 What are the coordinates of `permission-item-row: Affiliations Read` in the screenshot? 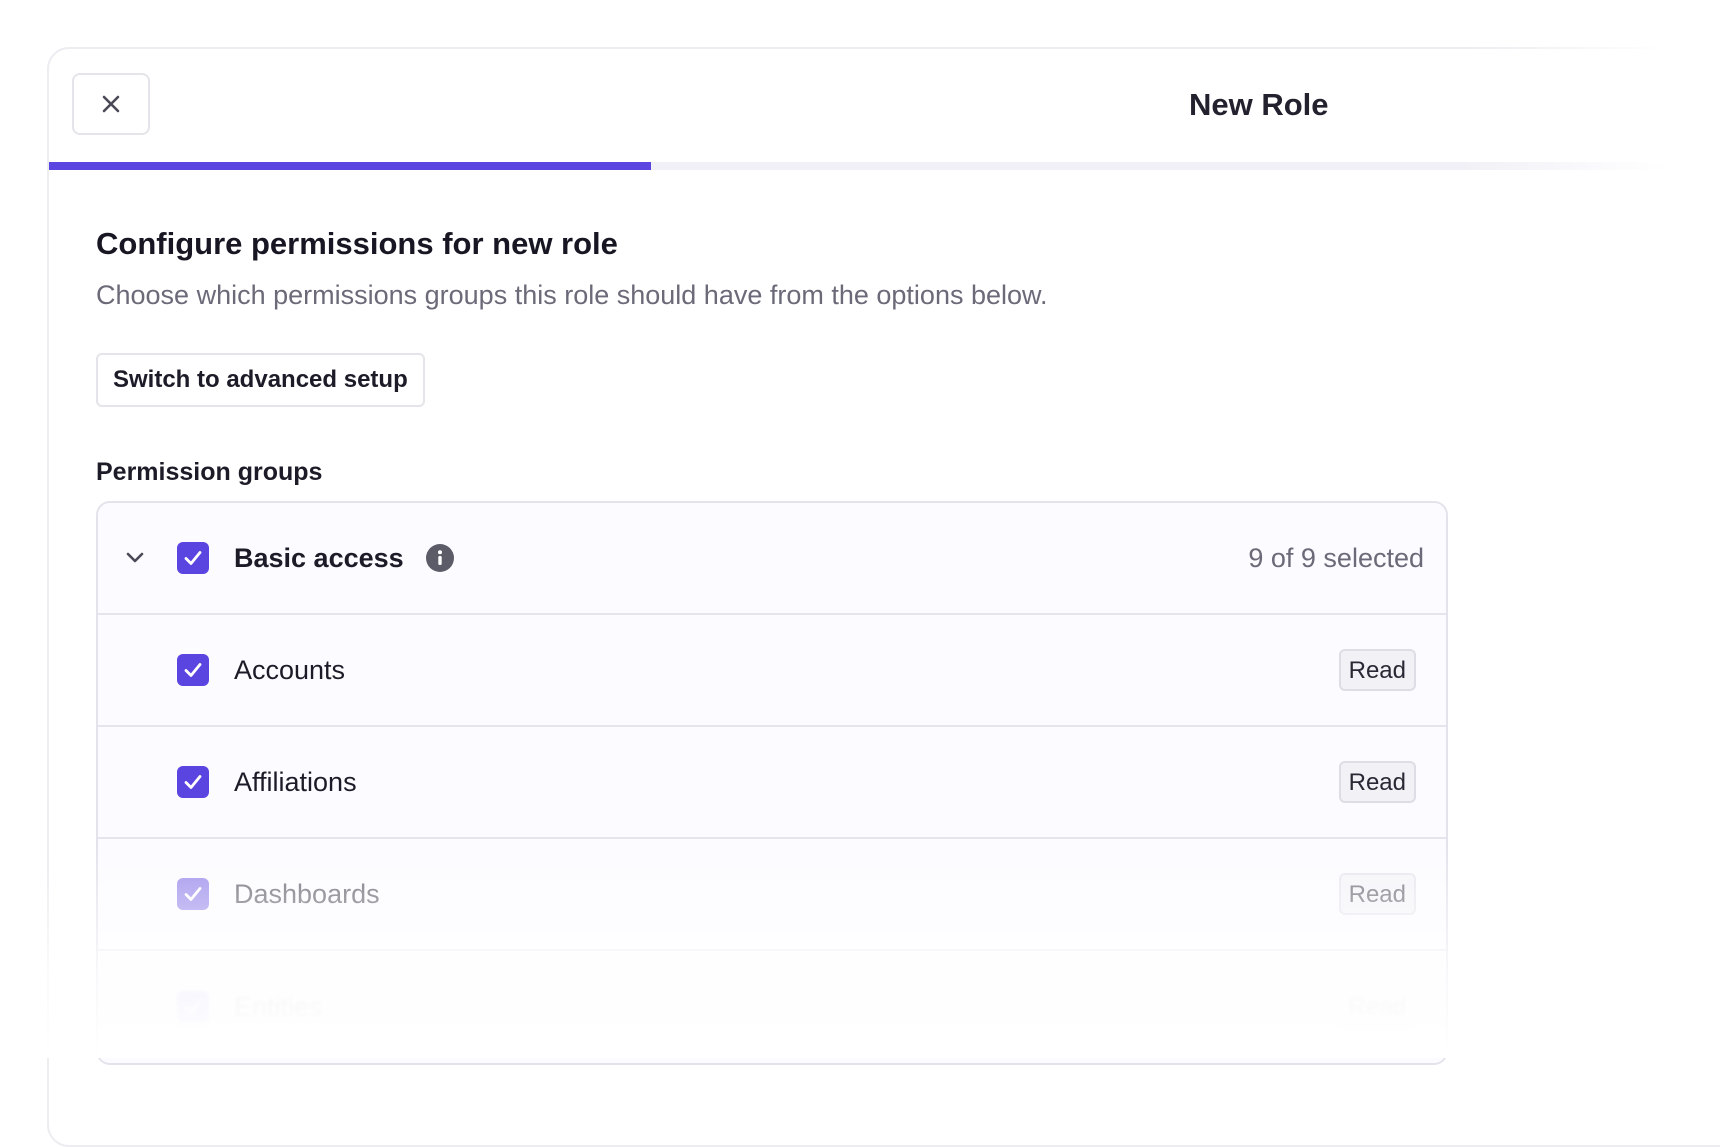 It's located at (772, 783).